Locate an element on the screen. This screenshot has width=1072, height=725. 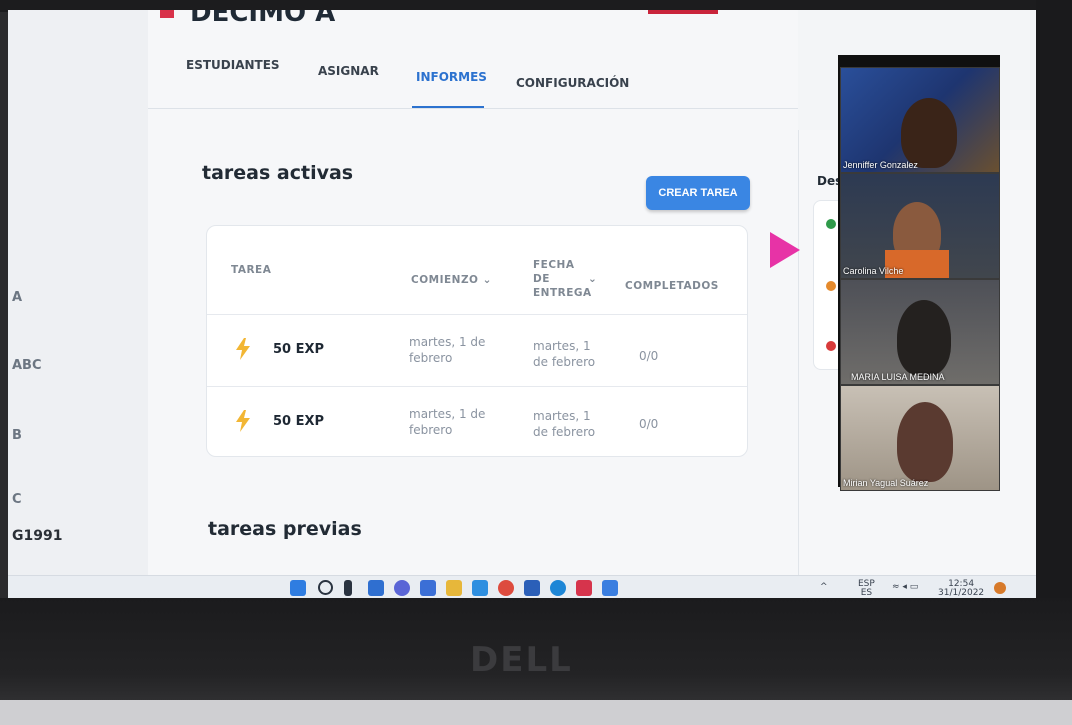
tab-estudiantes: ESTUDIANTES is located at coordinates (233, 65).